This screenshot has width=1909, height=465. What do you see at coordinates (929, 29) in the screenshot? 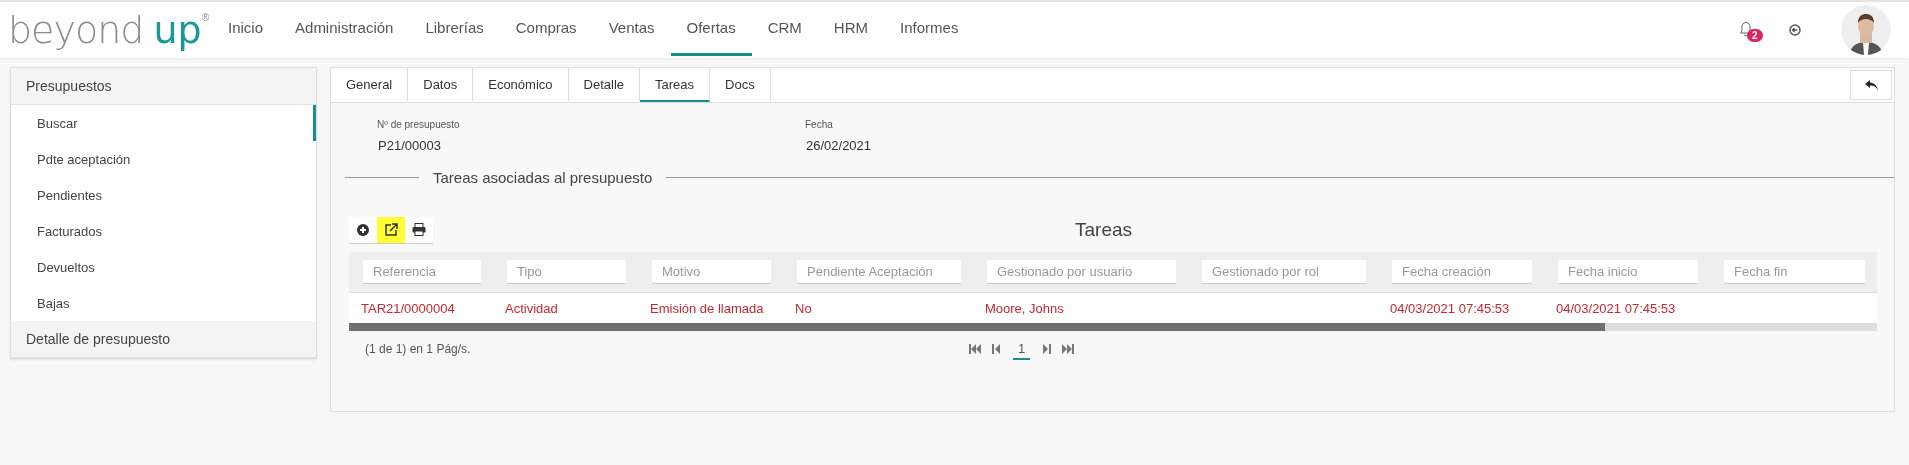
I see `nav-item: Informes` at bounding box center [929, 29].